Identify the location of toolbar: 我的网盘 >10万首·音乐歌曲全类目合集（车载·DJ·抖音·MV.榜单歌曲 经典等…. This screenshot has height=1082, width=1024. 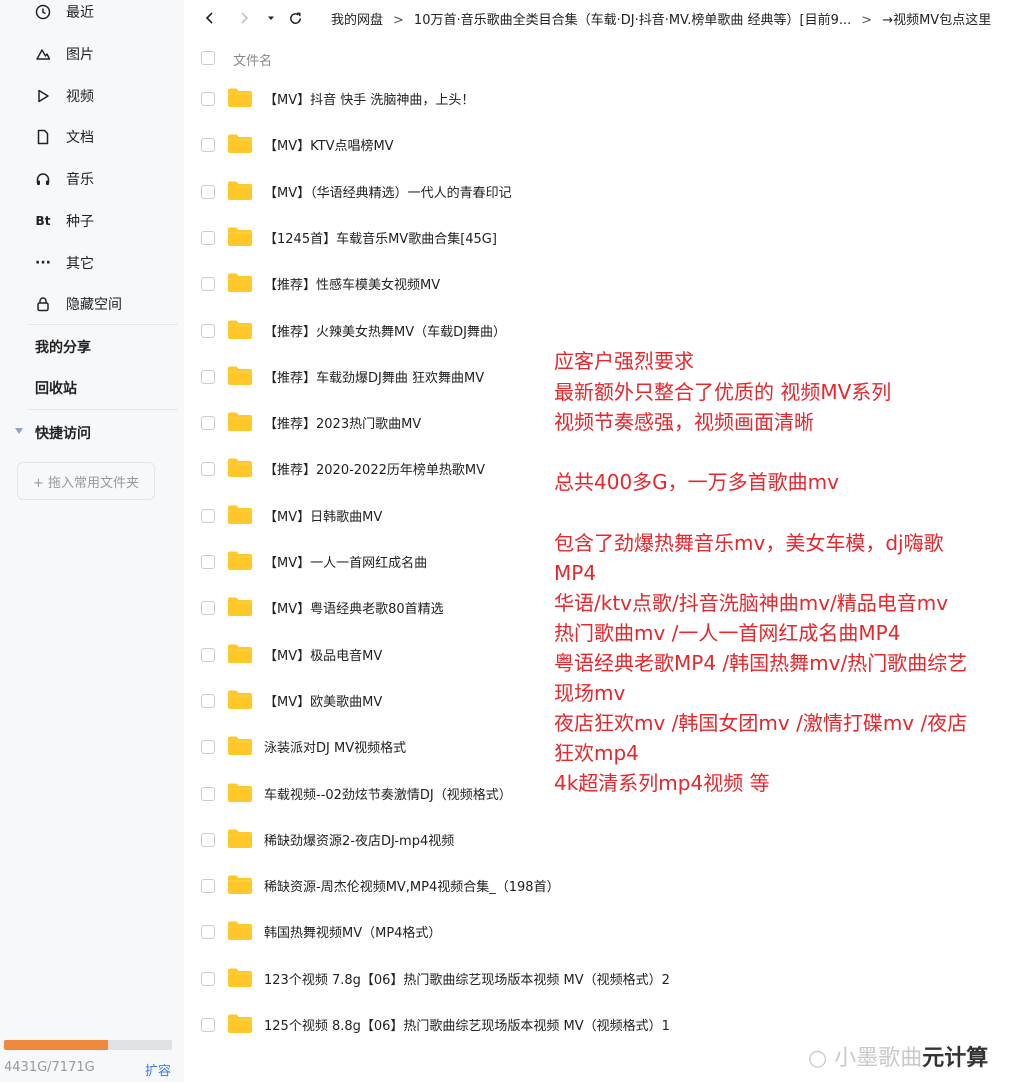
(604, 18).